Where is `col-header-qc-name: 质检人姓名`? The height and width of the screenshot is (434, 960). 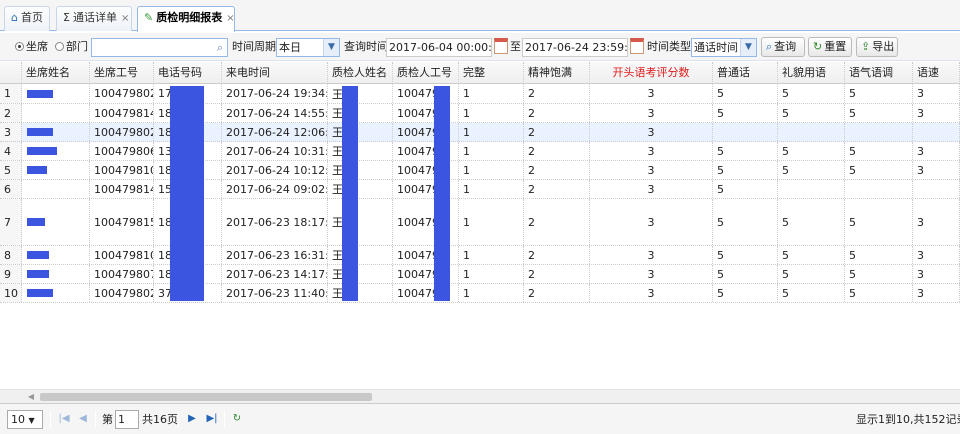 col-header-qc-name: 质检人姓名 is located at coordinates (360, 73).